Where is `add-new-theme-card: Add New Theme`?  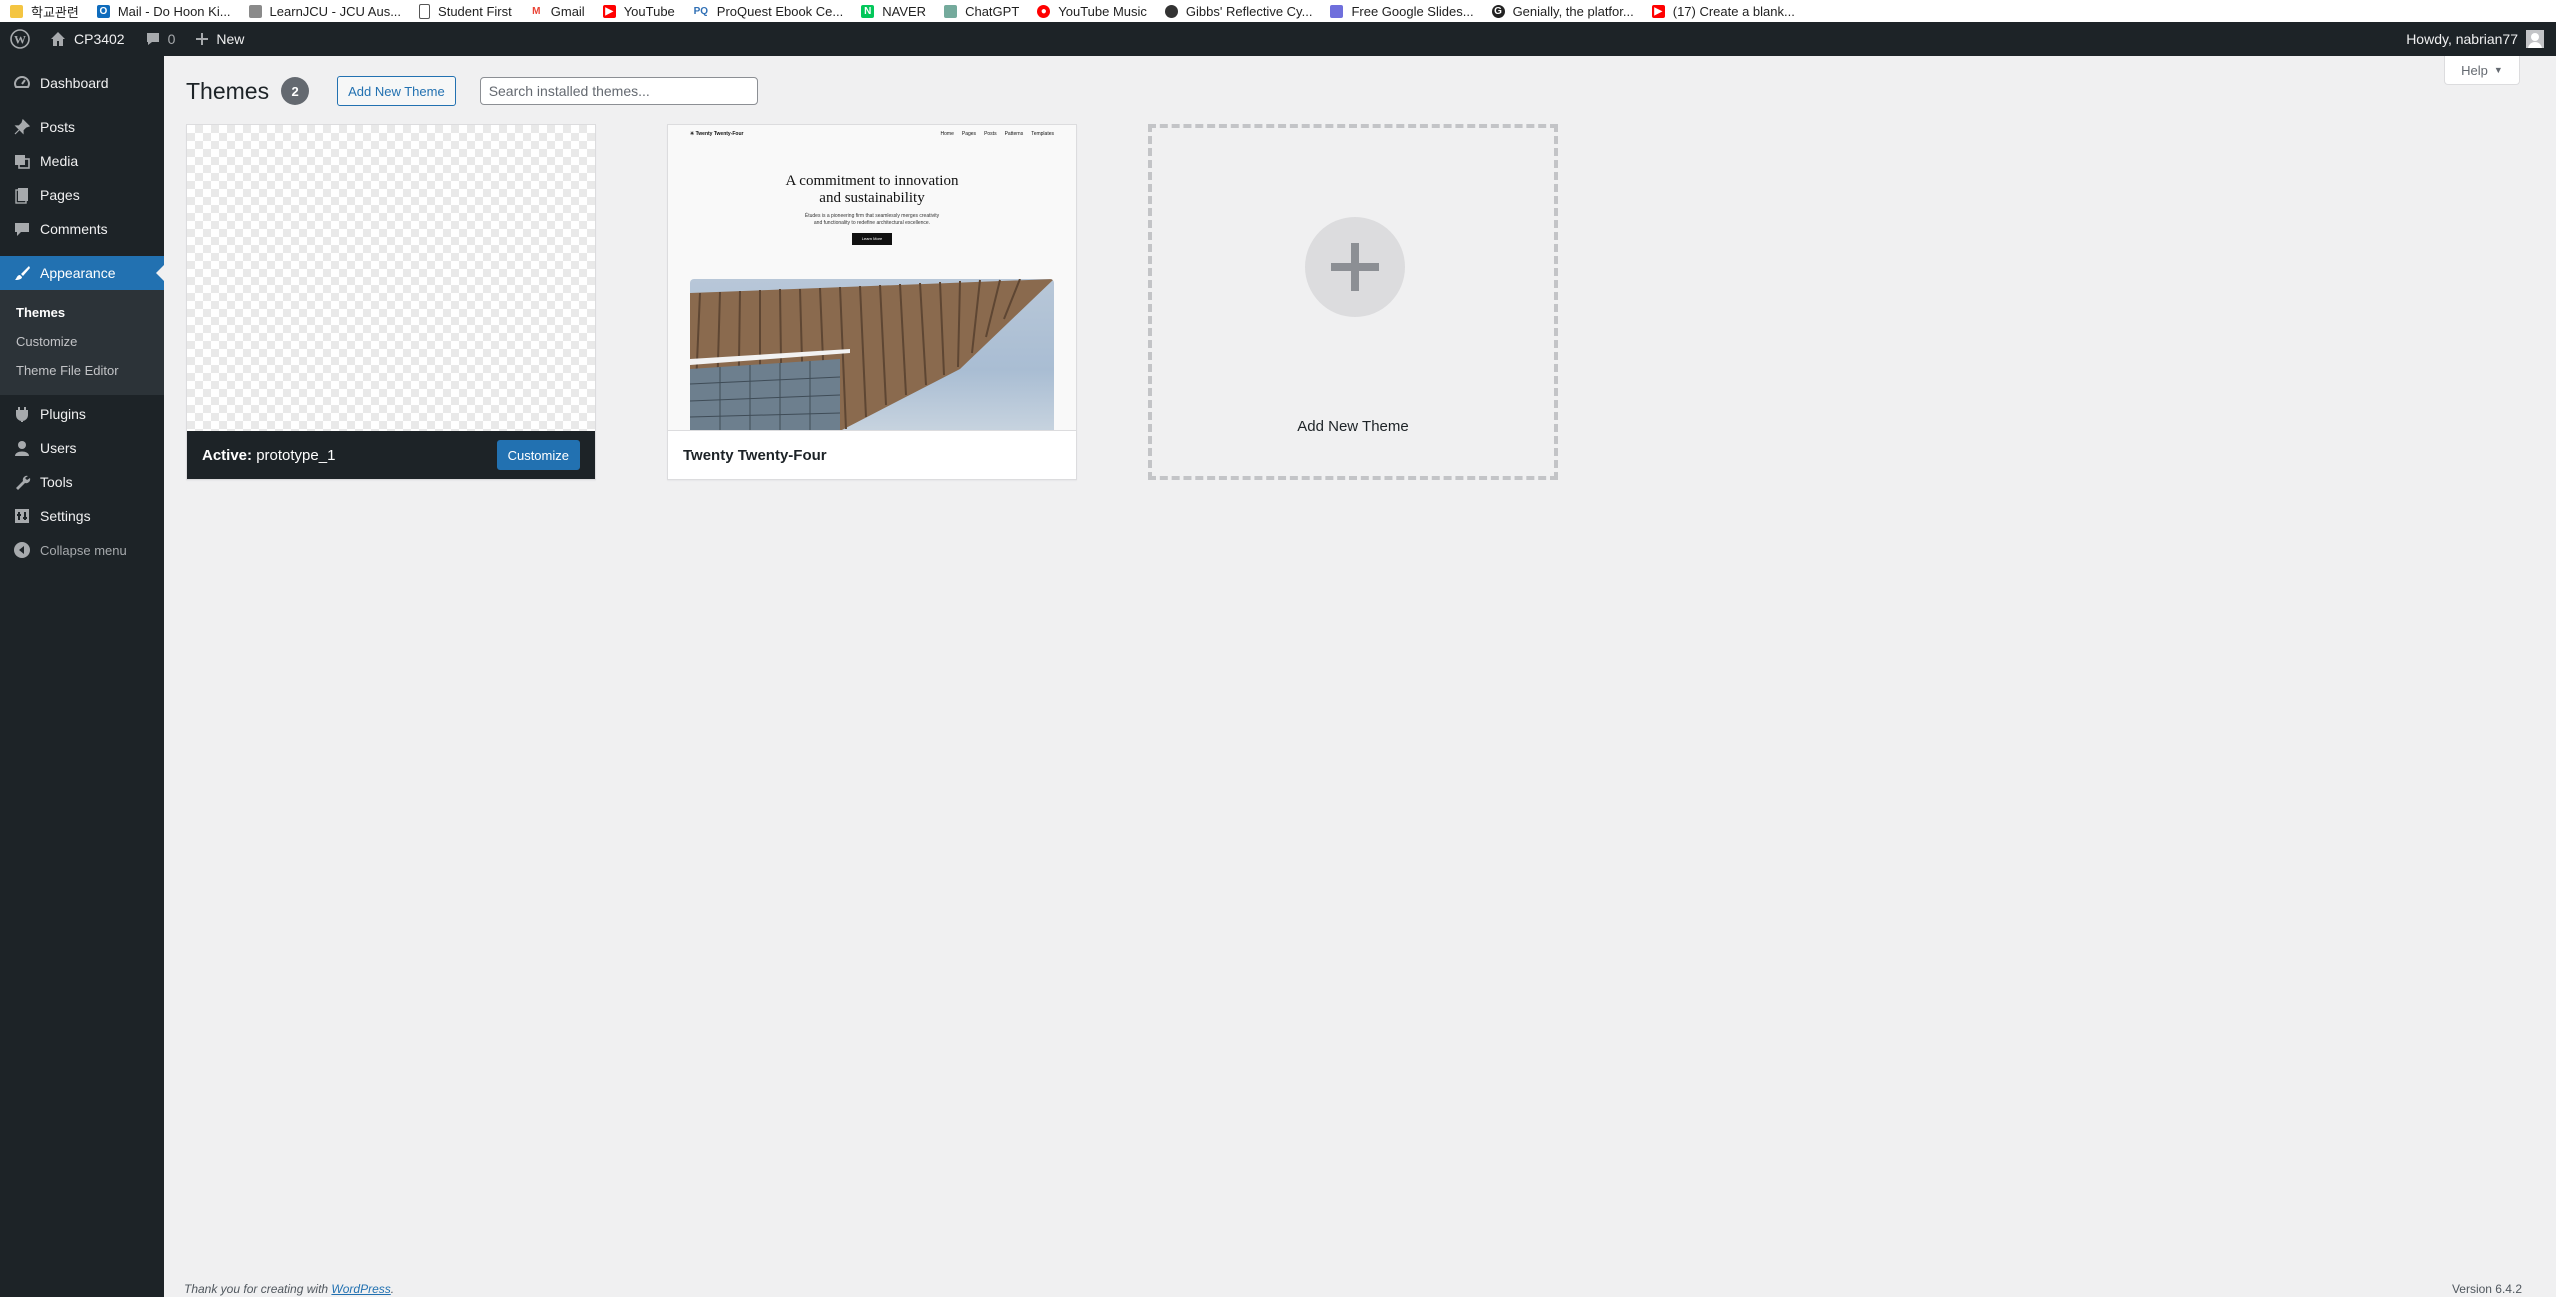 add-new-theme-card: Add New Theme is located at coordinates (1353, 302).